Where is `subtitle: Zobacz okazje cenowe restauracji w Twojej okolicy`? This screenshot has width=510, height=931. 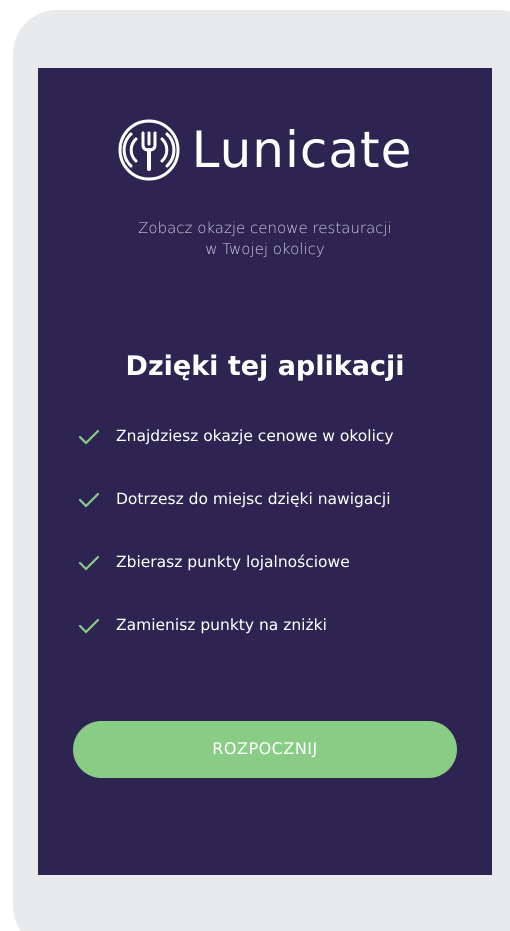
subtitle: Zobacz okazje cenowe restauracji w Twojej okolicy is located at coordinates (265, 239).